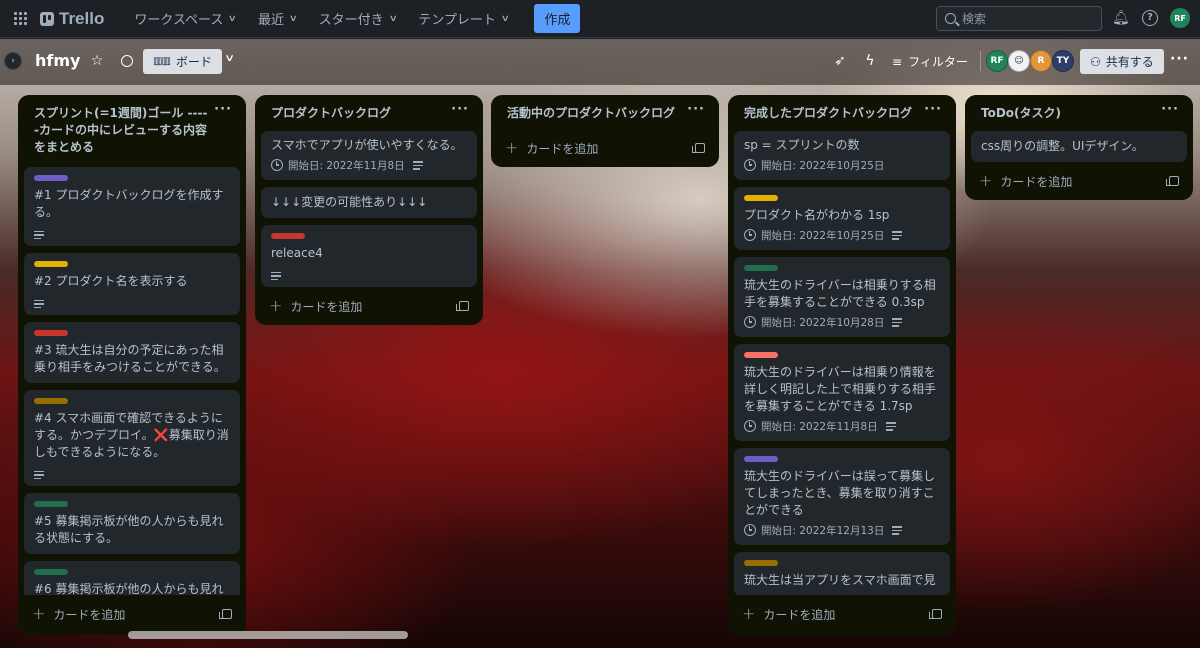 This screenshot has height=648, width=1200. What do you see at coordinates (13, 61) in the screenshot?
I see `expand-sidebar-icon: ›` at bounding box center [13, 61].